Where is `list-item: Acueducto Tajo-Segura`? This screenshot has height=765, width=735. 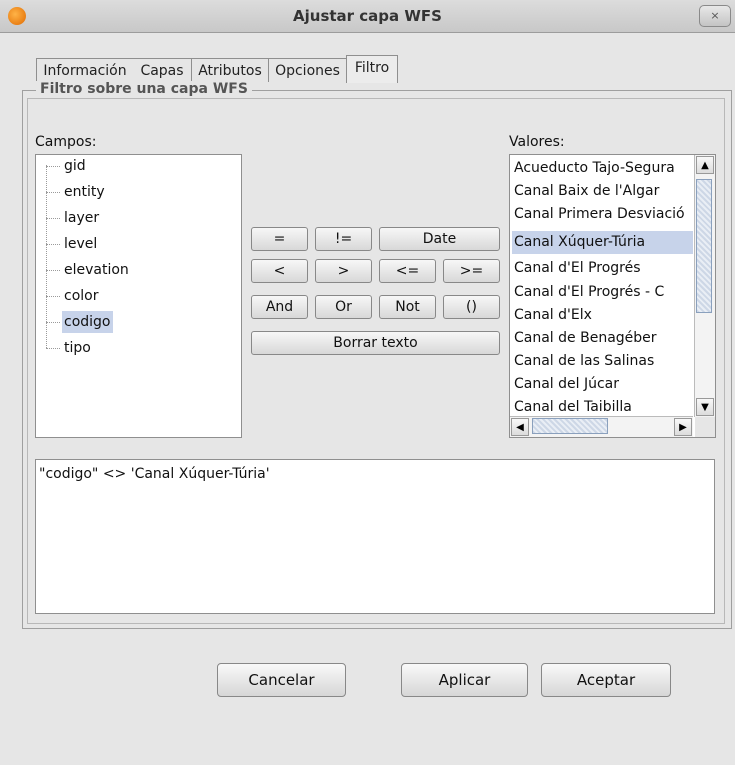 list-item: Acueducto Tajo-Segura is located at coordinates (602, 168).